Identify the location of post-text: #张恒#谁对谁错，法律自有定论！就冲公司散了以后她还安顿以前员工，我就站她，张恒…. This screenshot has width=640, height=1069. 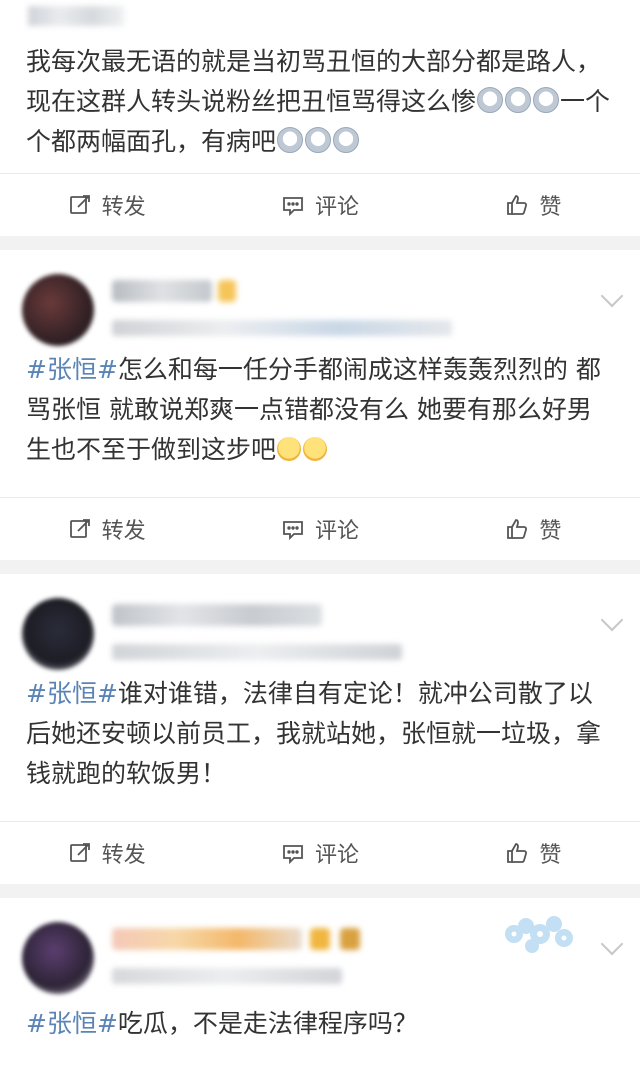
(314, 733).